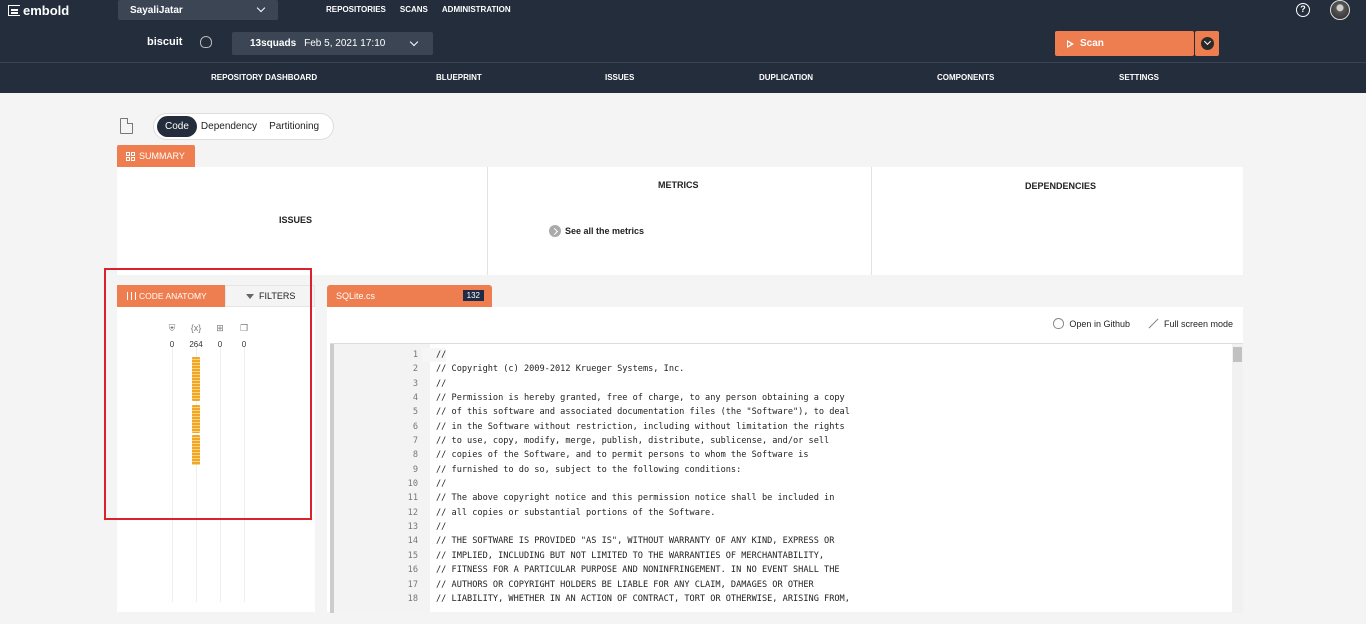  I want to click on file-icon, so click(126, 126).